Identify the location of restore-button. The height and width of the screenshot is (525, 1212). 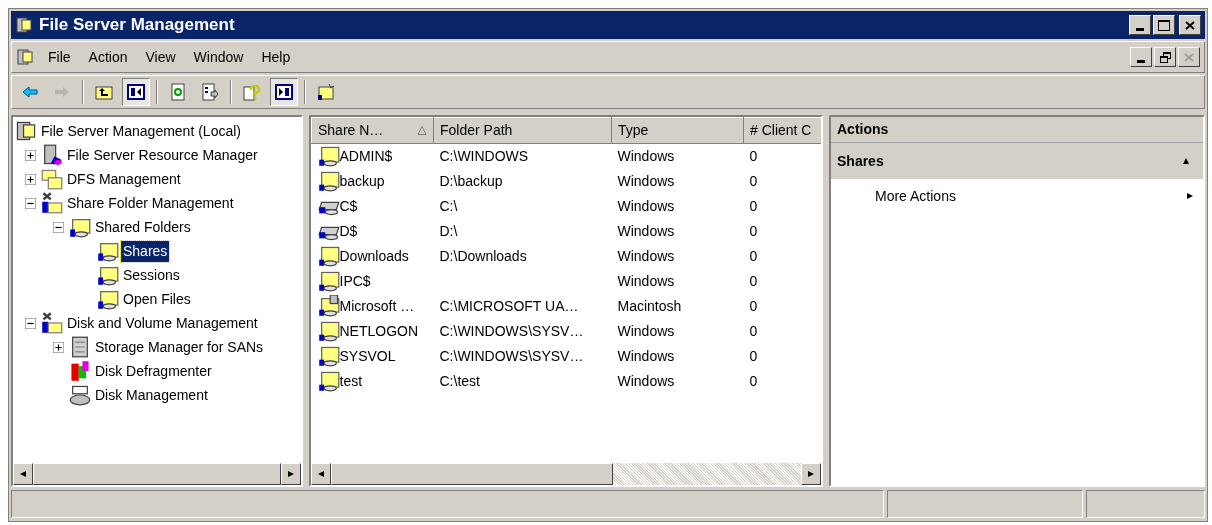
(1165, 57).